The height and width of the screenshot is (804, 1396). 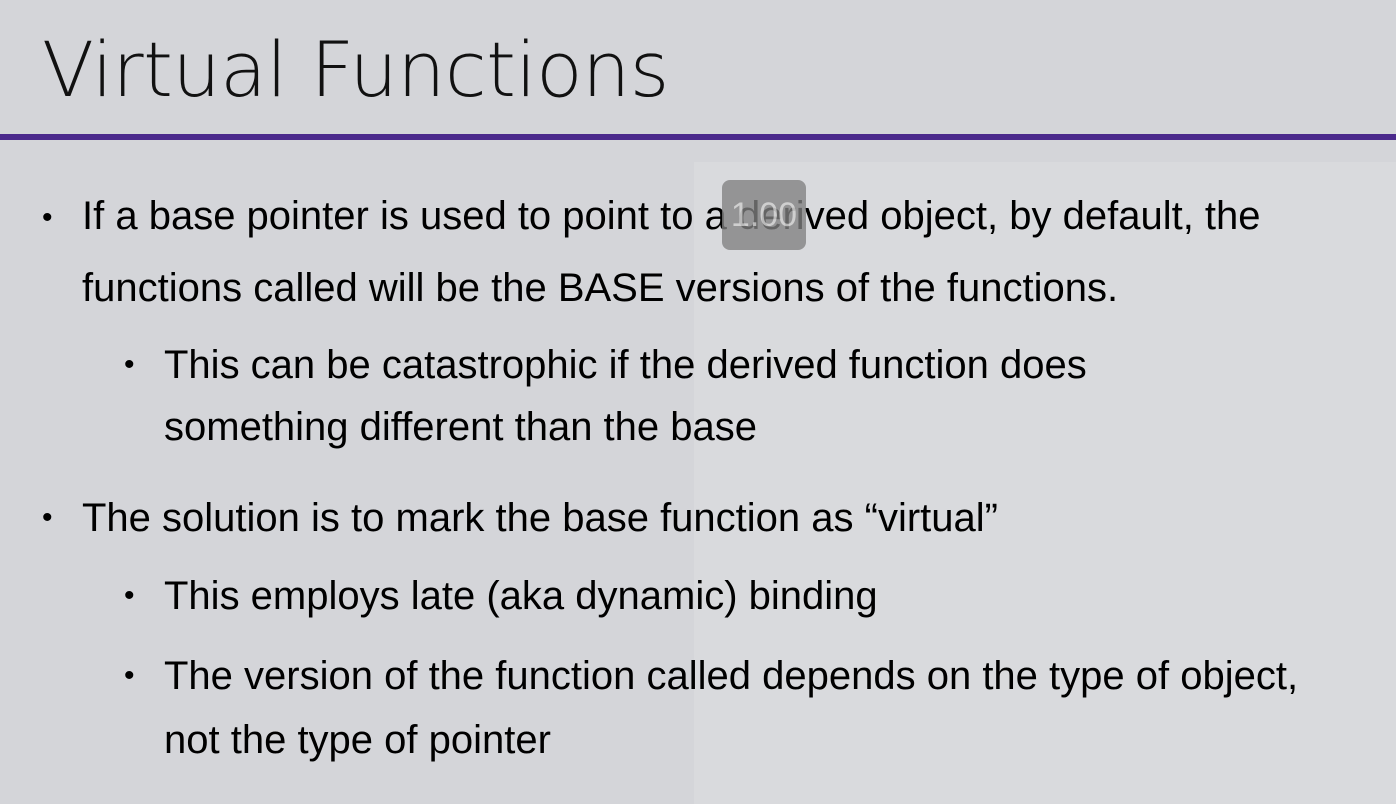 I want to click on title-divider, so click(x=698, y=137).